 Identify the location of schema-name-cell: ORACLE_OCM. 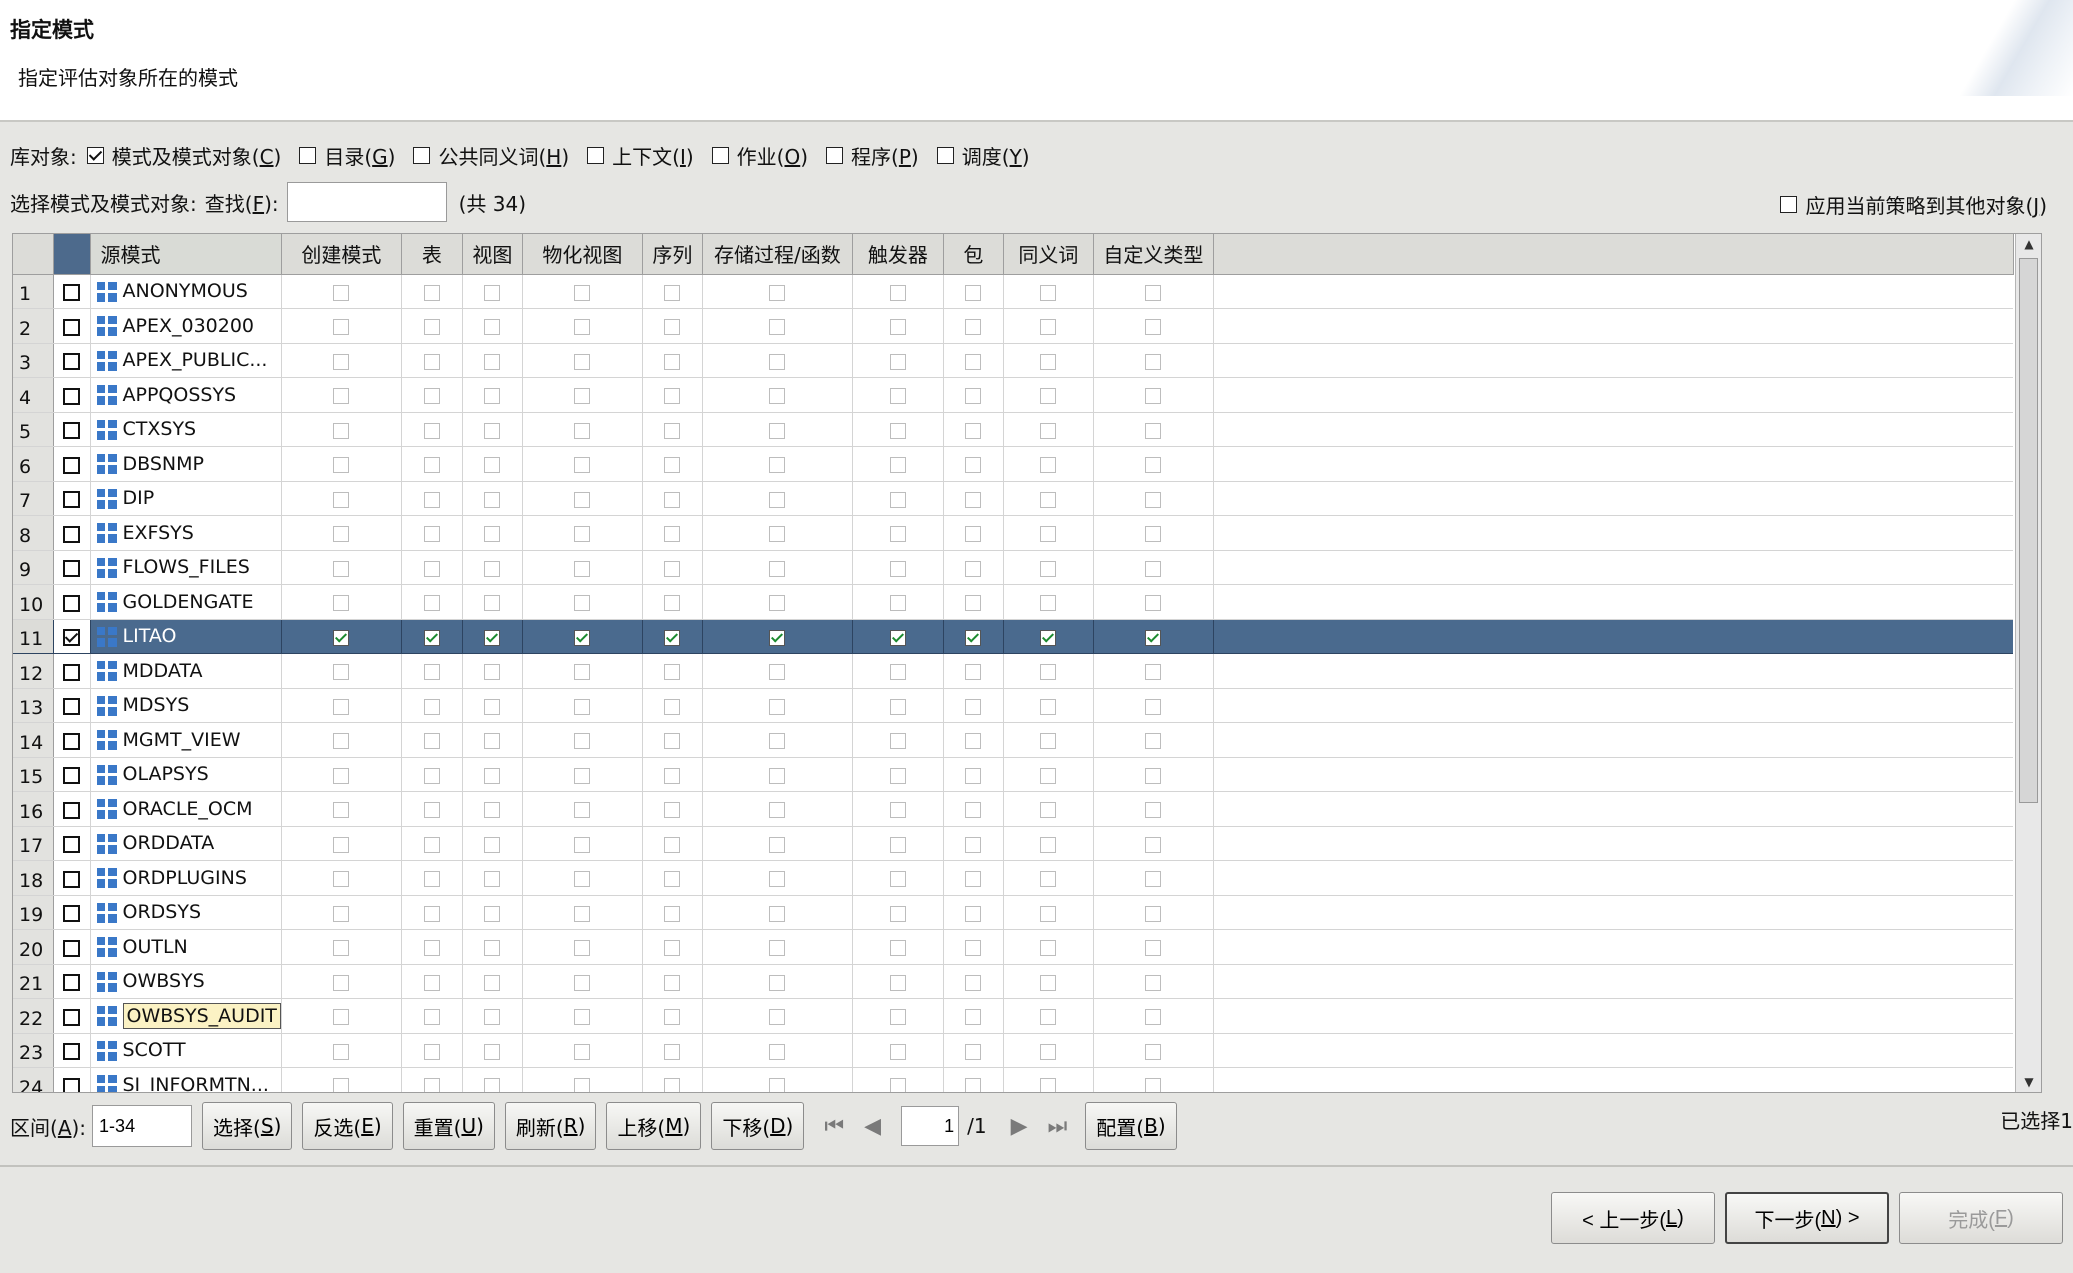
(186, 809).